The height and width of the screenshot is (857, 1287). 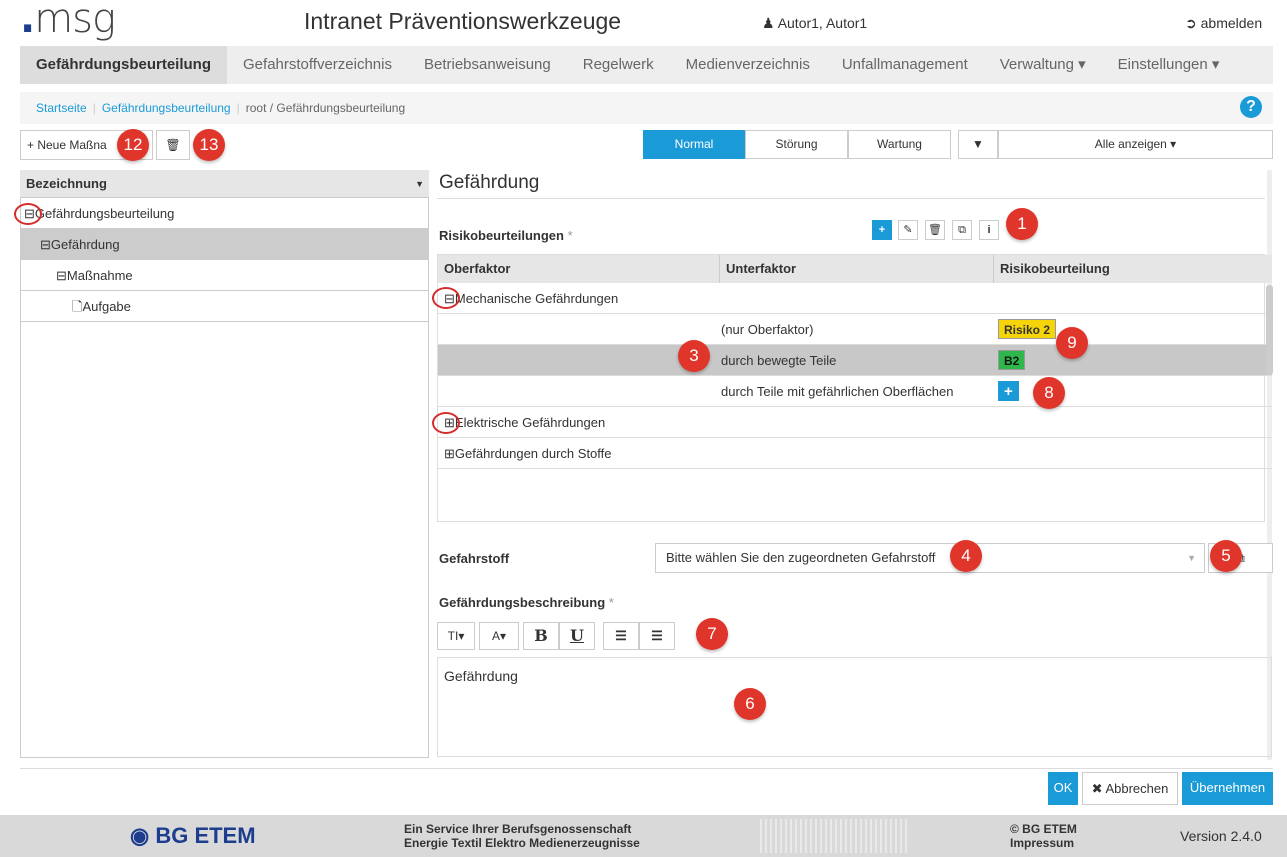 I want to click on annotation-badge-13: 13, so click(x=209, y=145).